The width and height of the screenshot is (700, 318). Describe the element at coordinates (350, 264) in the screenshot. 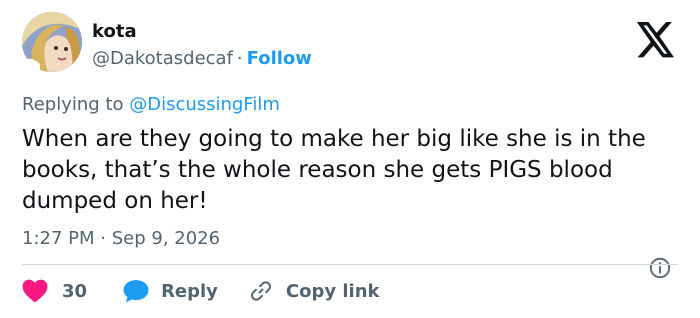

I see `divider` at that location.